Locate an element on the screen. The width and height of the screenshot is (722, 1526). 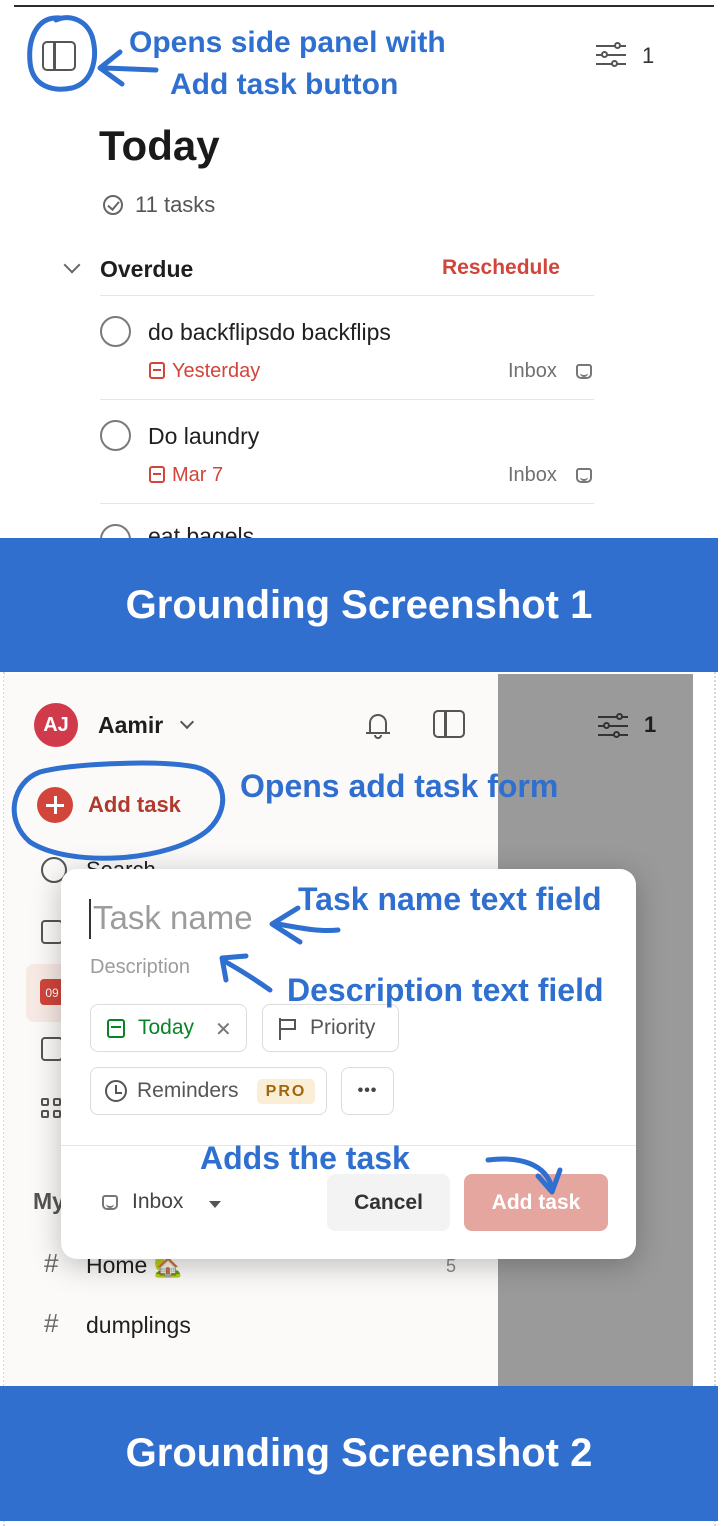
top-border is located at coordinates (364, 6).